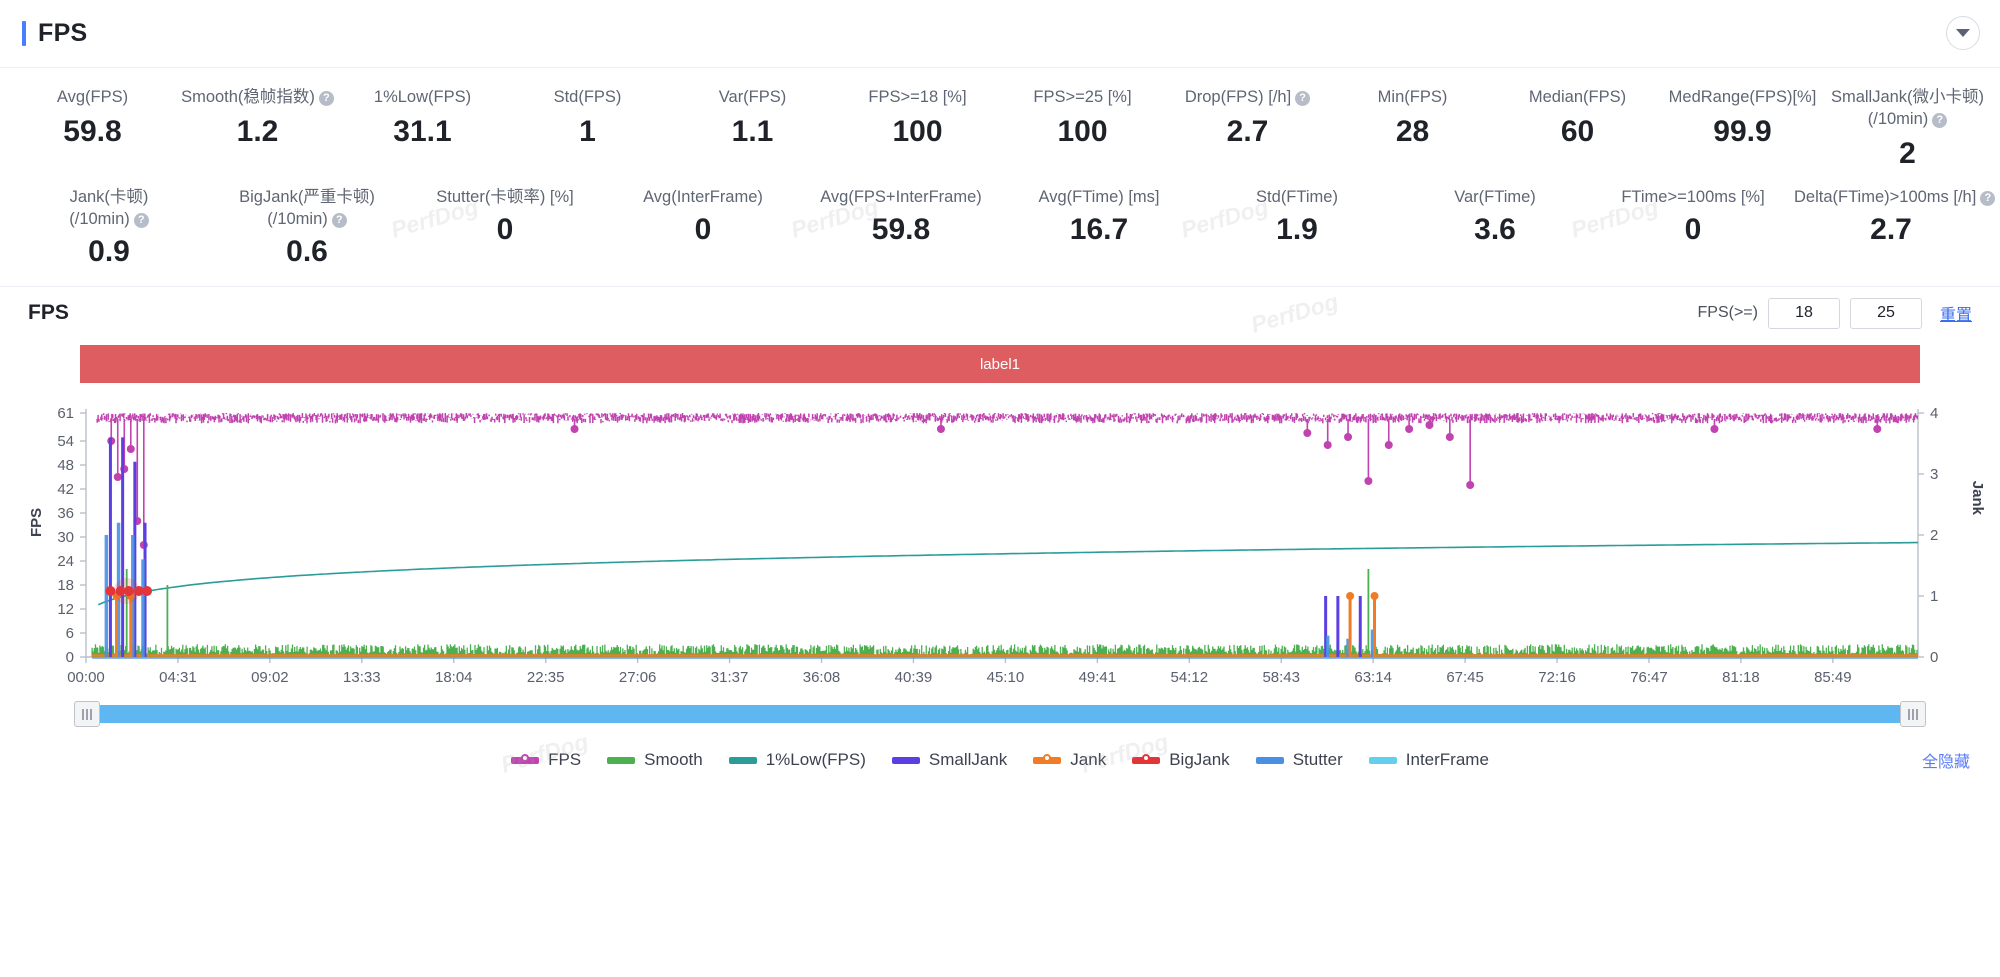 The height and width of the screenshot is (977, 2000). Describe the element at coordinates (257, 97) in the screenshot. I see `metric-label: Smooth(稳帧指数)?` at that location.